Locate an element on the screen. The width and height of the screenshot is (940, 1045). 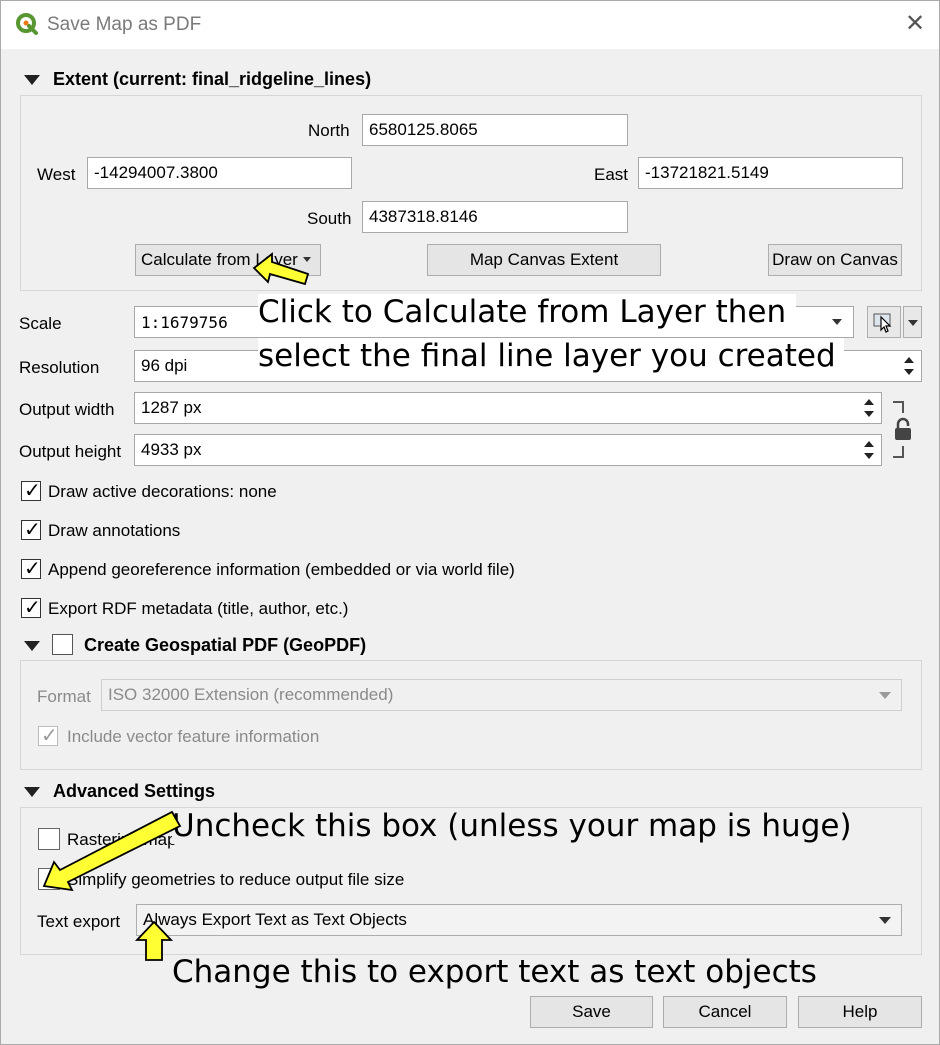
width-spin-arrows-icon is located at coordinates (869, 408).